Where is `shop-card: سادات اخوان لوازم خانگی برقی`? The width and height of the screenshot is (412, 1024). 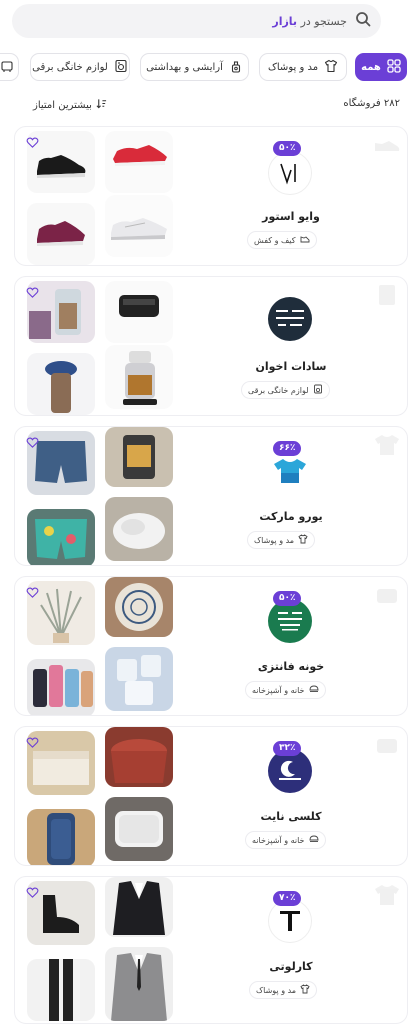
shop-card: سادات اخوان لوازم خانگی برقی is located at coordinates (211, 346).